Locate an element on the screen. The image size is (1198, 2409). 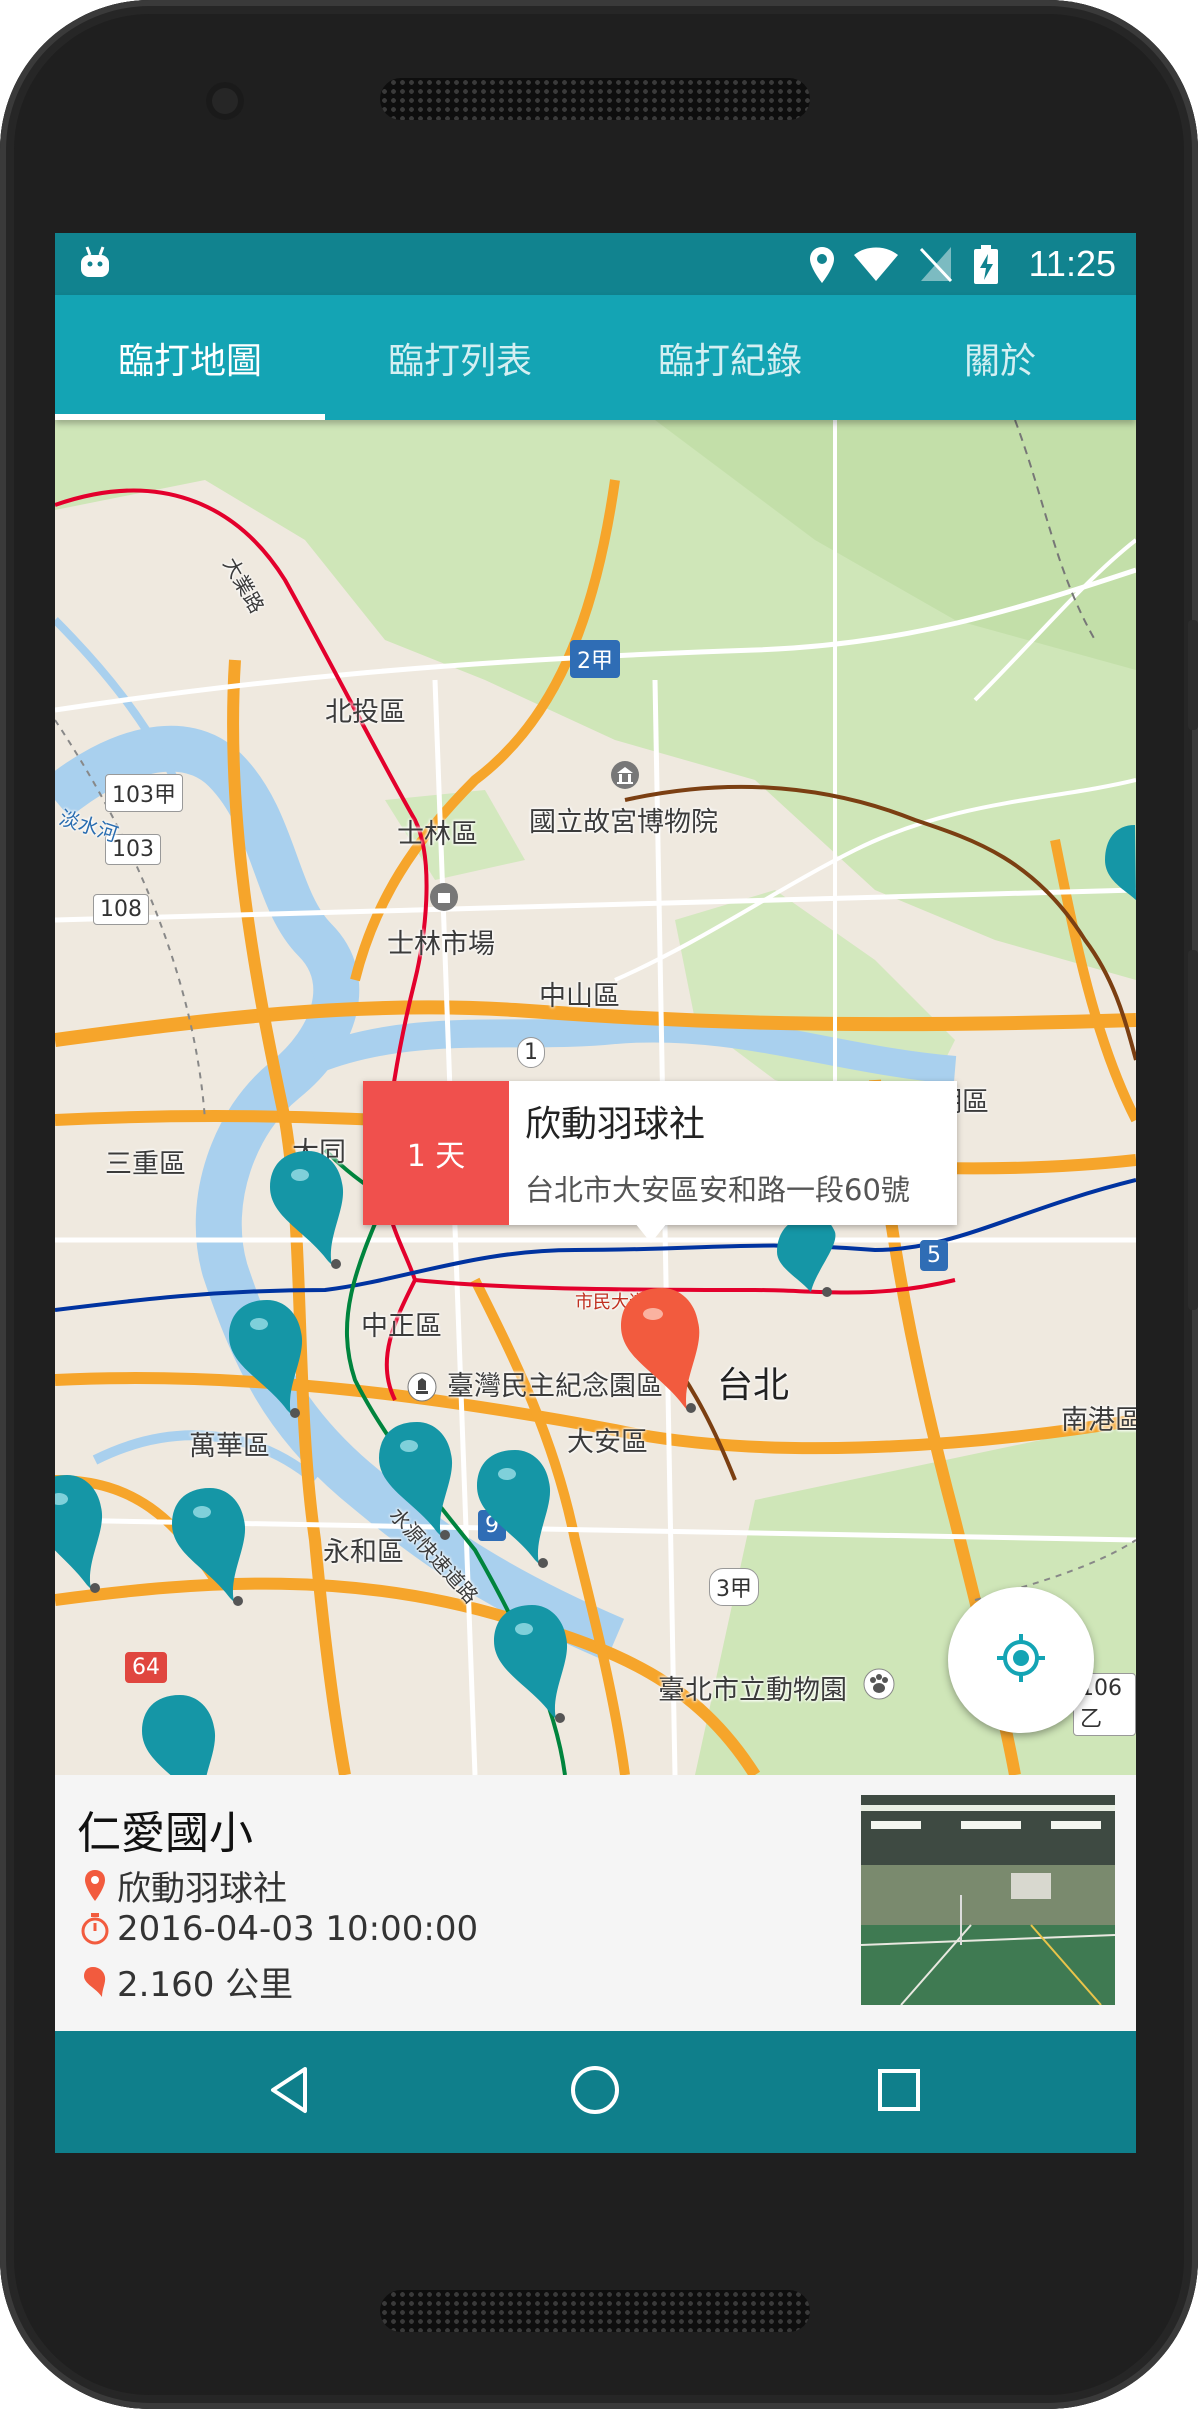
system-nav-bar is located at coordinates (595, 2092).